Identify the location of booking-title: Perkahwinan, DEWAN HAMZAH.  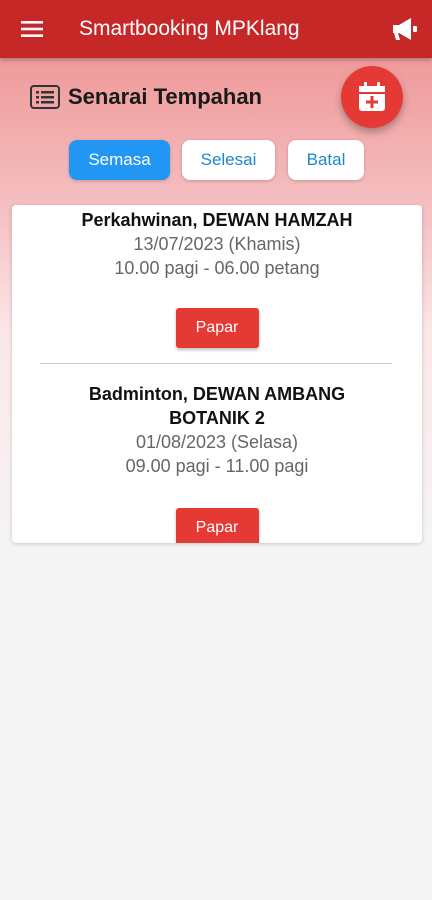
(217, 220).